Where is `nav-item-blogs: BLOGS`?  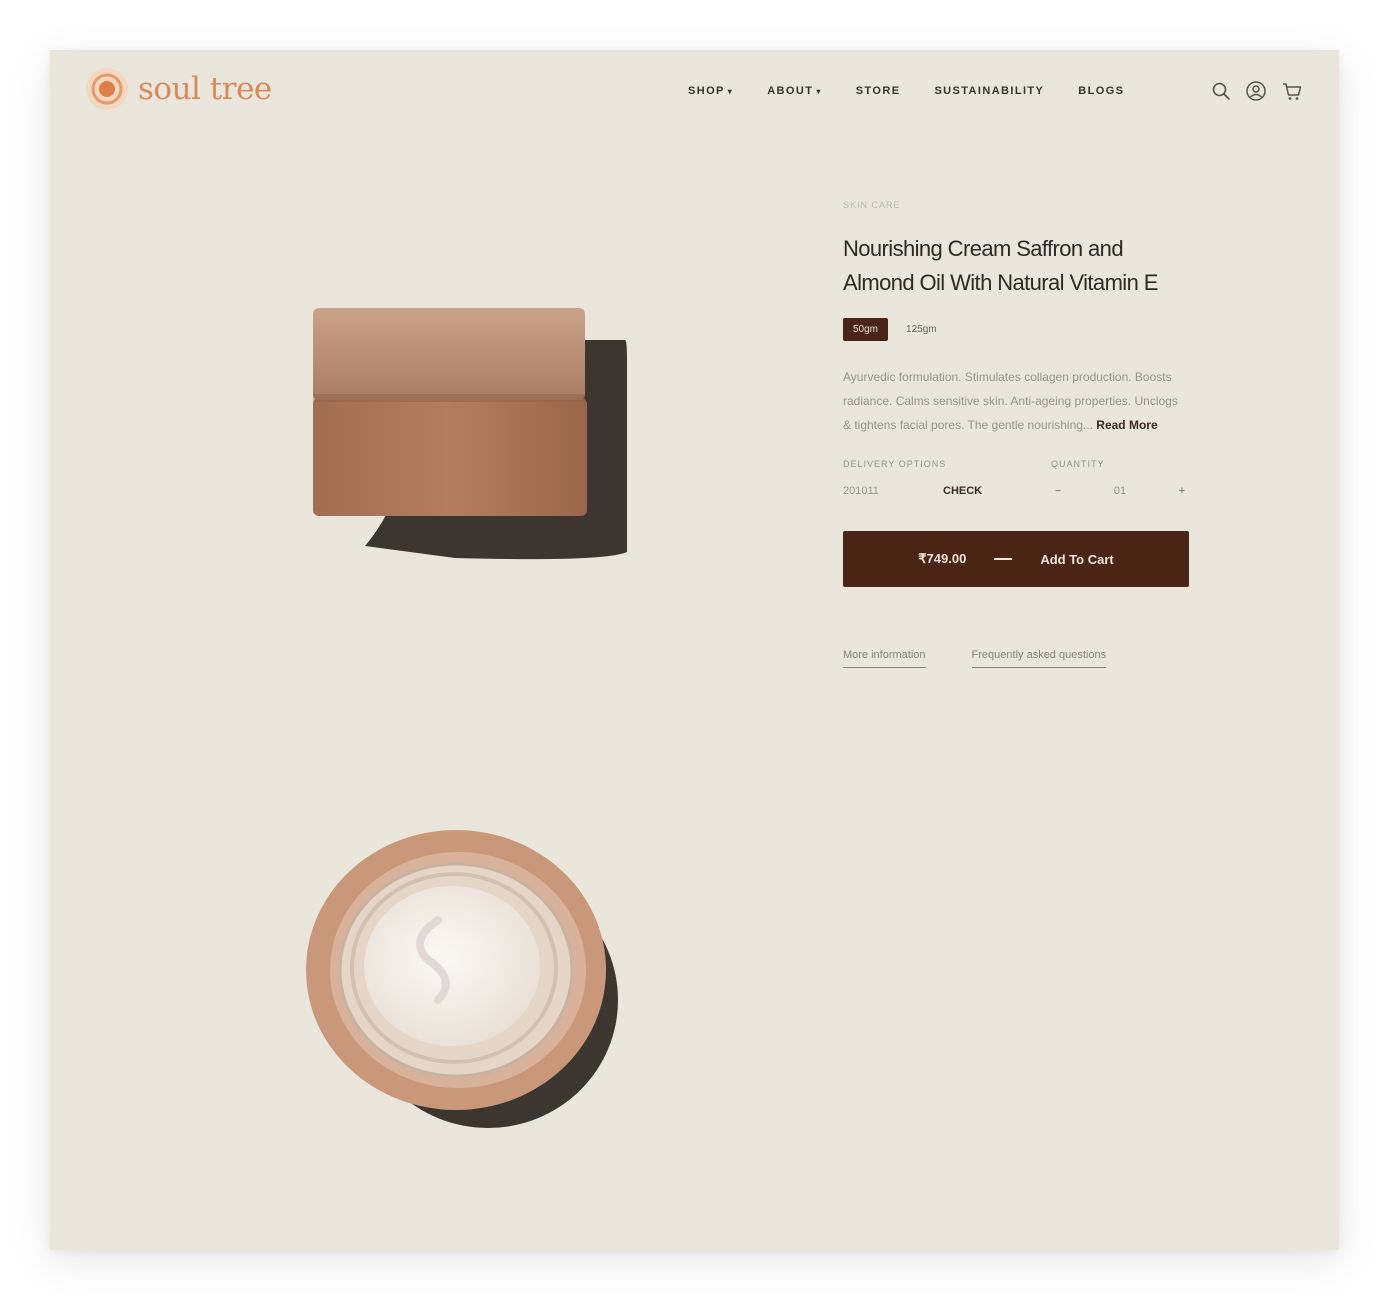
nav-item-blogs: BLOGS is located at coordinates (1101, 91).